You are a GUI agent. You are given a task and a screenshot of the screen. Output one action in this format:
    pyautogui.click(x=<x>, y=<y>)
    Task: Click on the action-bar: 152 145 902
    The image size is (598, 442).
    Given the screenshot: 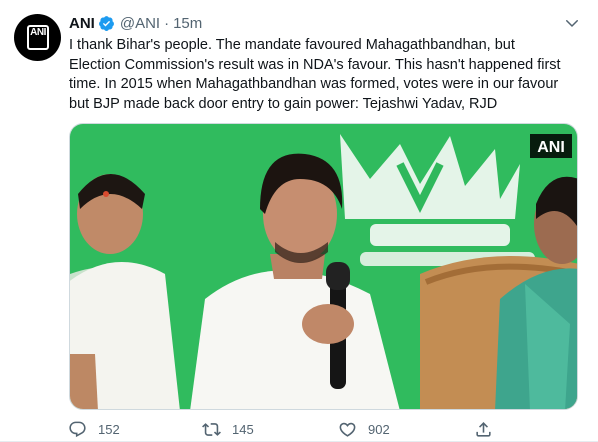 What is the action you would take?
    pyautogui.click(x=320, y=431)
    